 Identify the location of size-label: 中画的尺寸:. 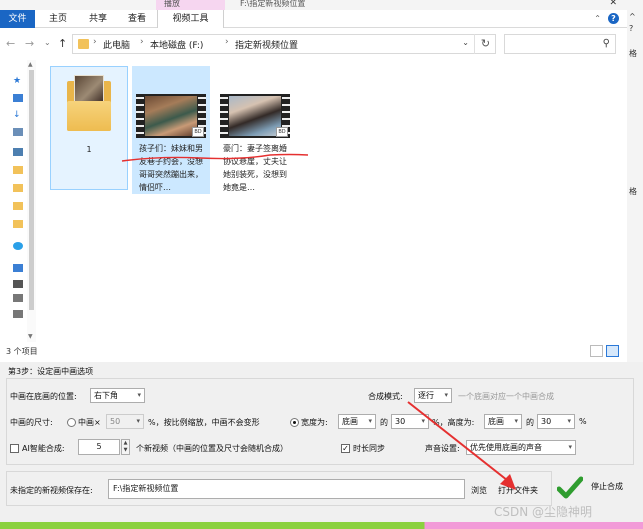
(31, 422).